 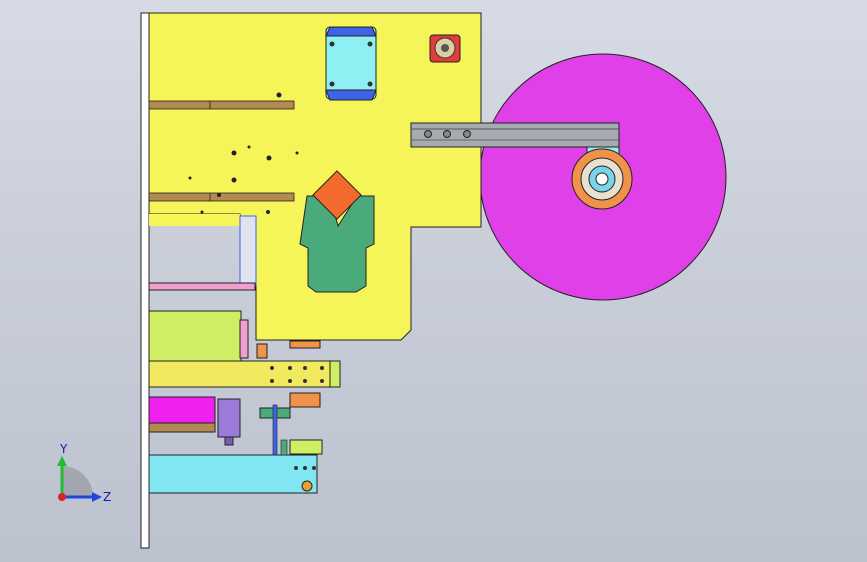 I want to click on coordinate-triad-icon: Y Z, so click(x=84, y=473).